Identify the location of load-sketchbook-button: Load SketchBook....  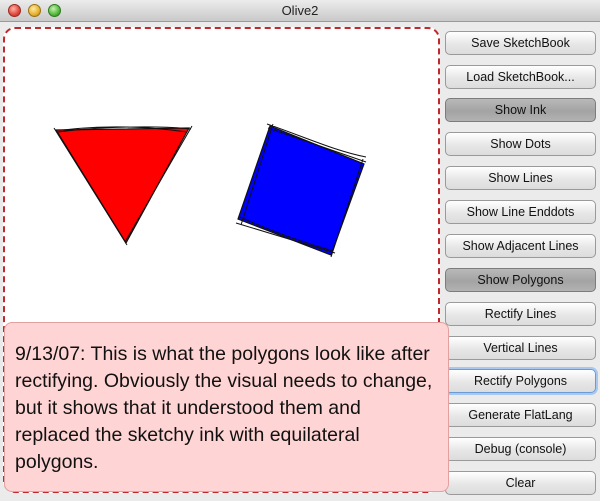
(520, 77).